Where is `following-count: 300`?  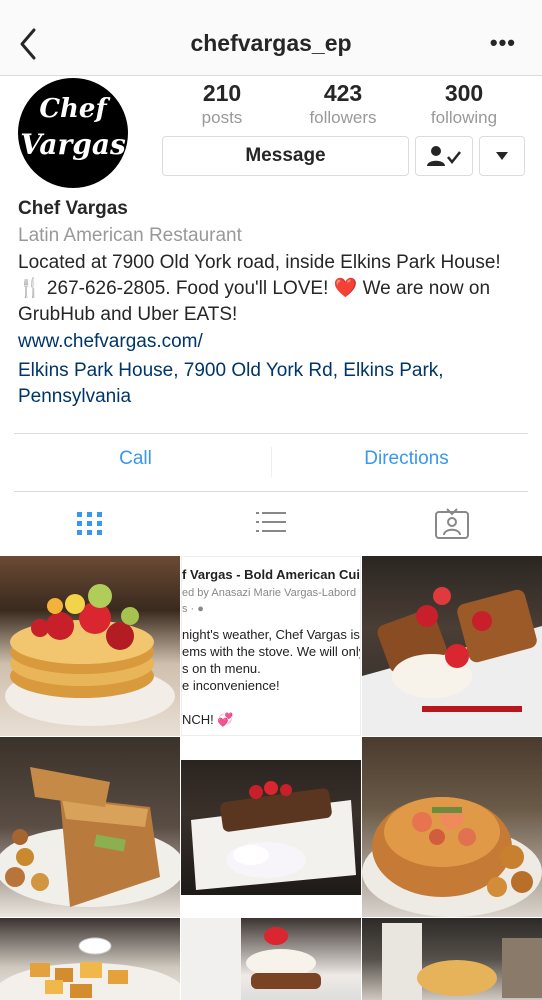
following-count: 300 is located at coordinates (464, 93).